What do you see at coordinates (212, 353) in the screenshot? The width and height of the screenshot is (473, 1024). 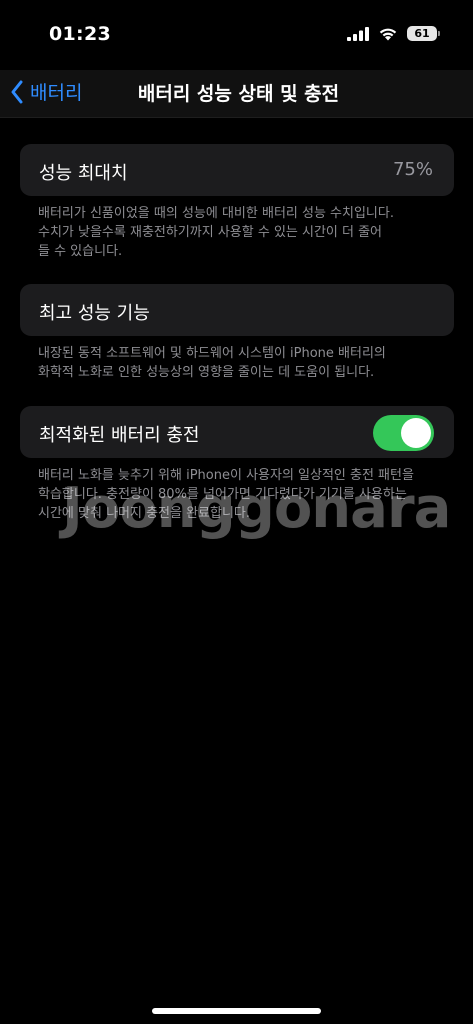 I see `footnote-line: 내장된 동적 소프트웨어 및 하드웨어 시스템이 iPhone 배터리의` at bounding box center [212, 353].